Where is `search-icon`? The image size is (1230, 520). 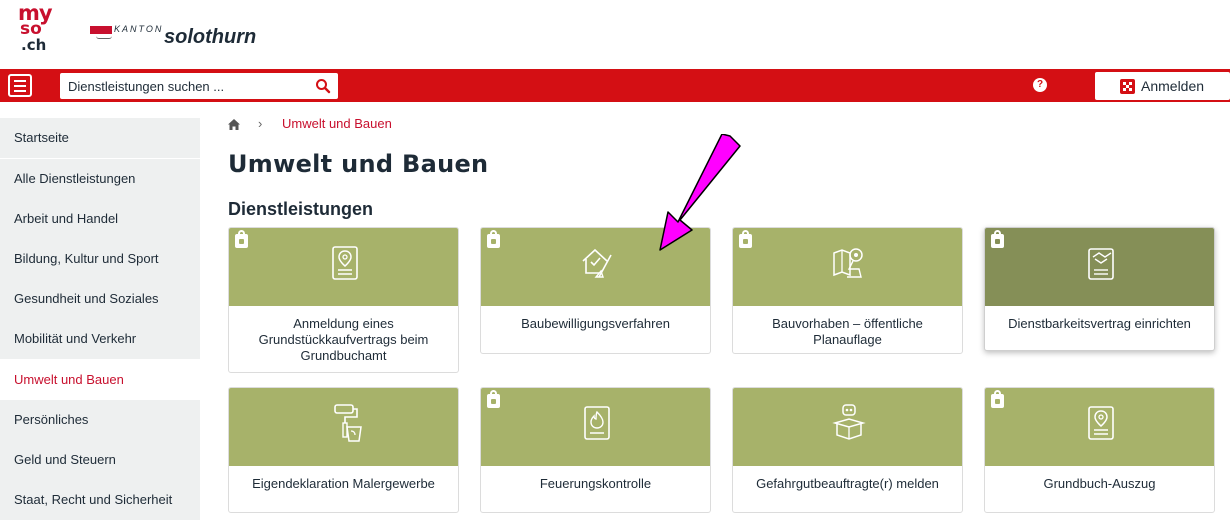
search-icon is located at coordinates (323, 86).